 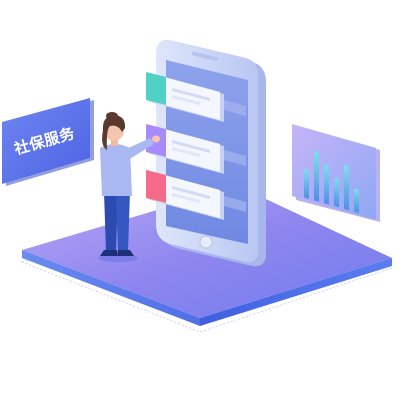 I want to click on chart-panel, so click(x=336, y=173).